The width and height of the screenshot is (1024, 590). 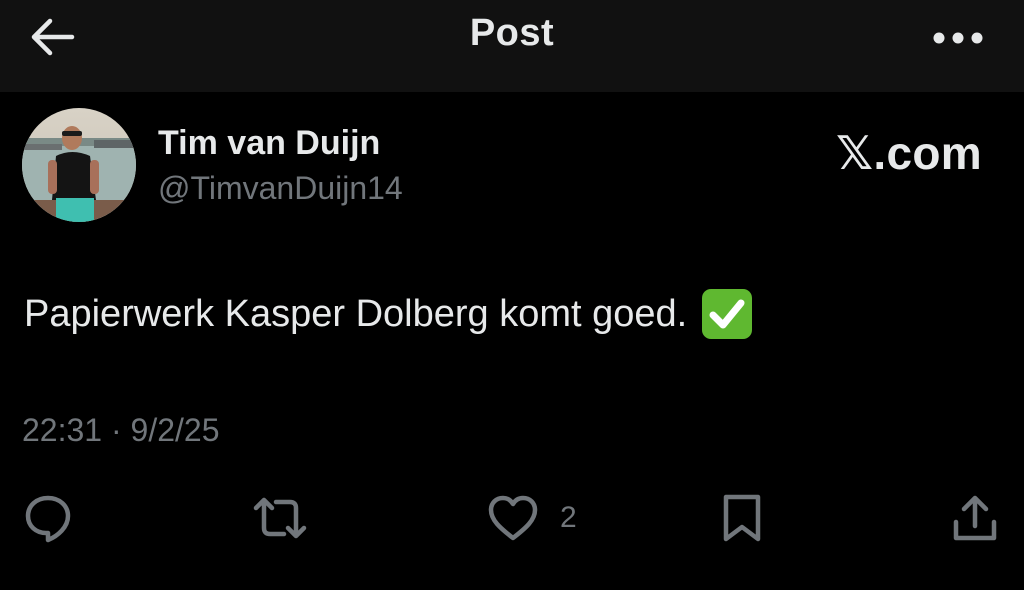 I want to click on author-name: Tim van Duijn, so click(x=269, y=143).